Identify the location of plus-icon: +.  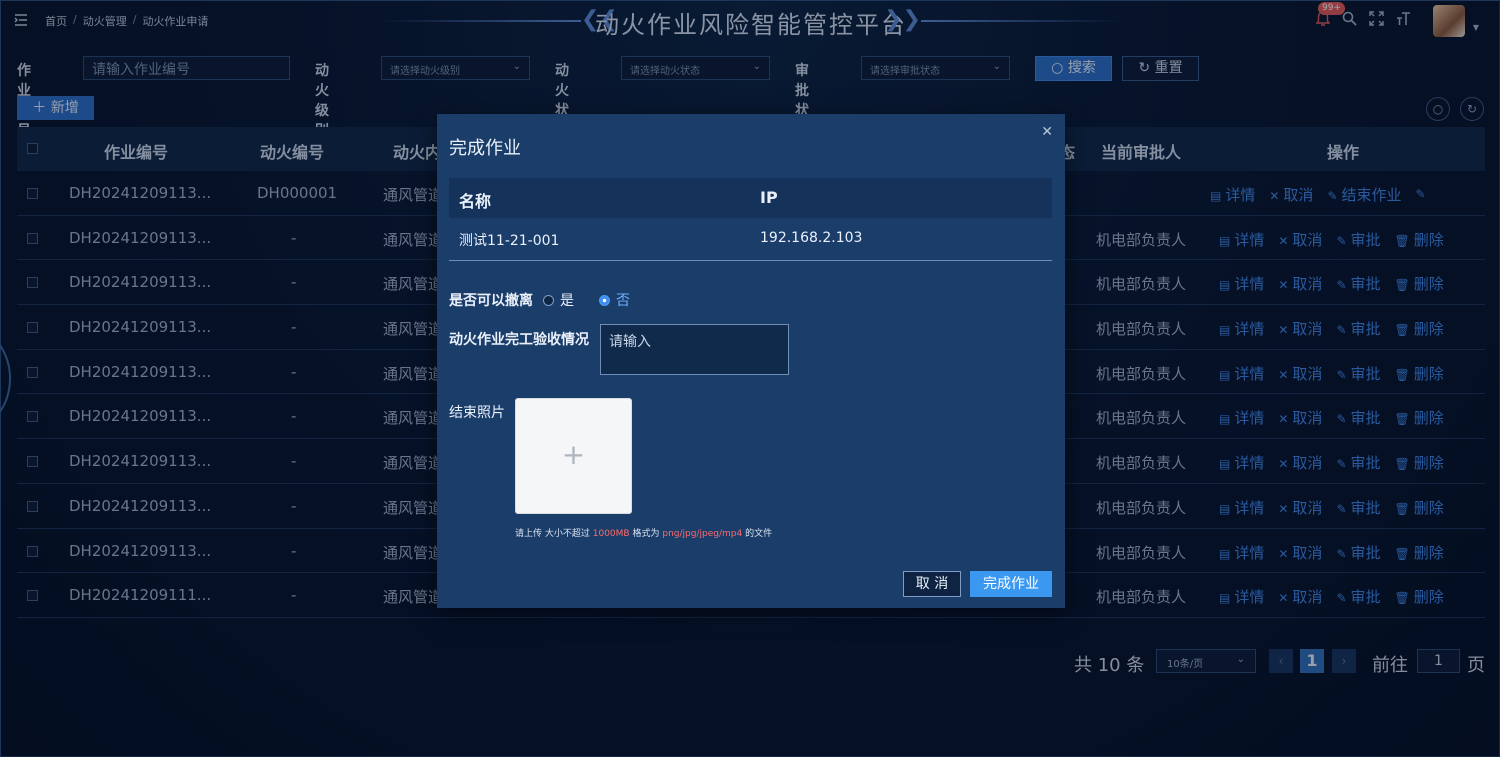
(573, 454).